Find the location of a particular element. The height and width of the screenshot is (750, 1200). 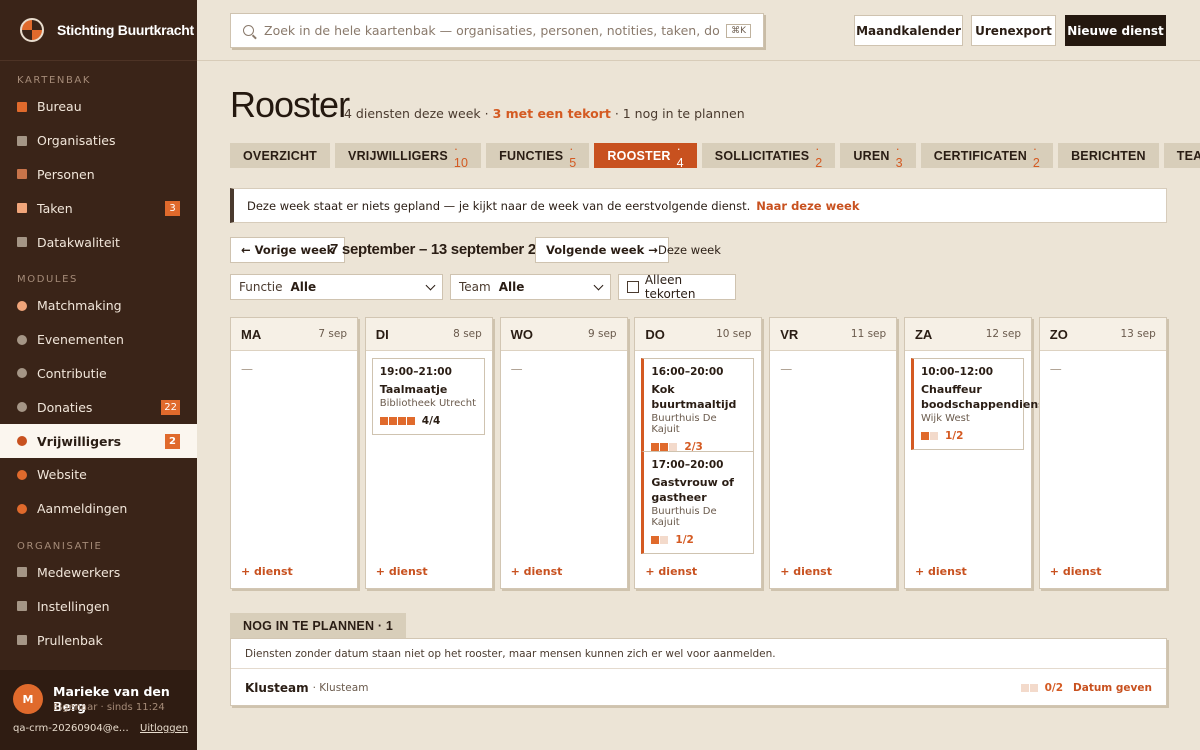

sidebar-item-website: Website is located at coordinates (98, 475).